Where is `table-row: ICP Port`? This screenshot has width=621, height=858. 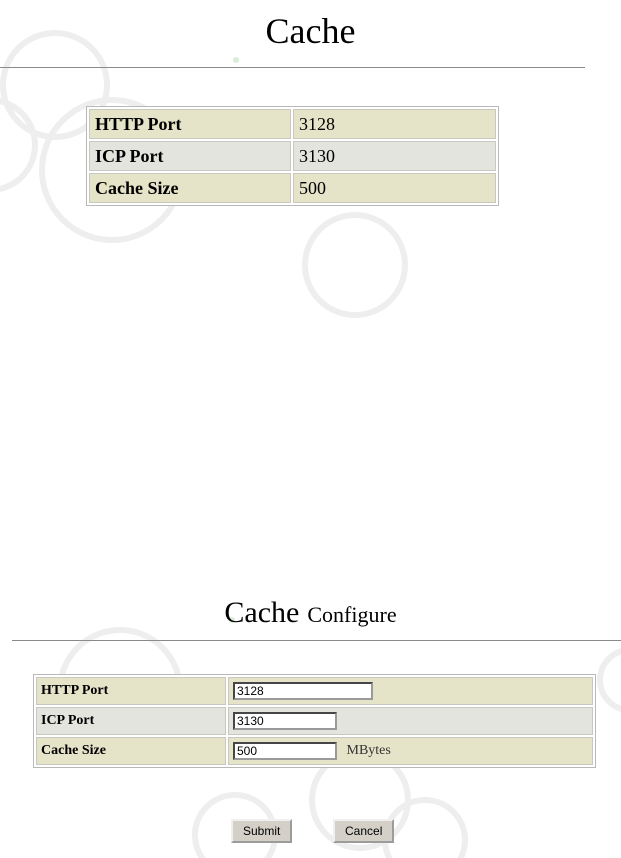 table-row: ICP Port is located at coordinates (314, 721).